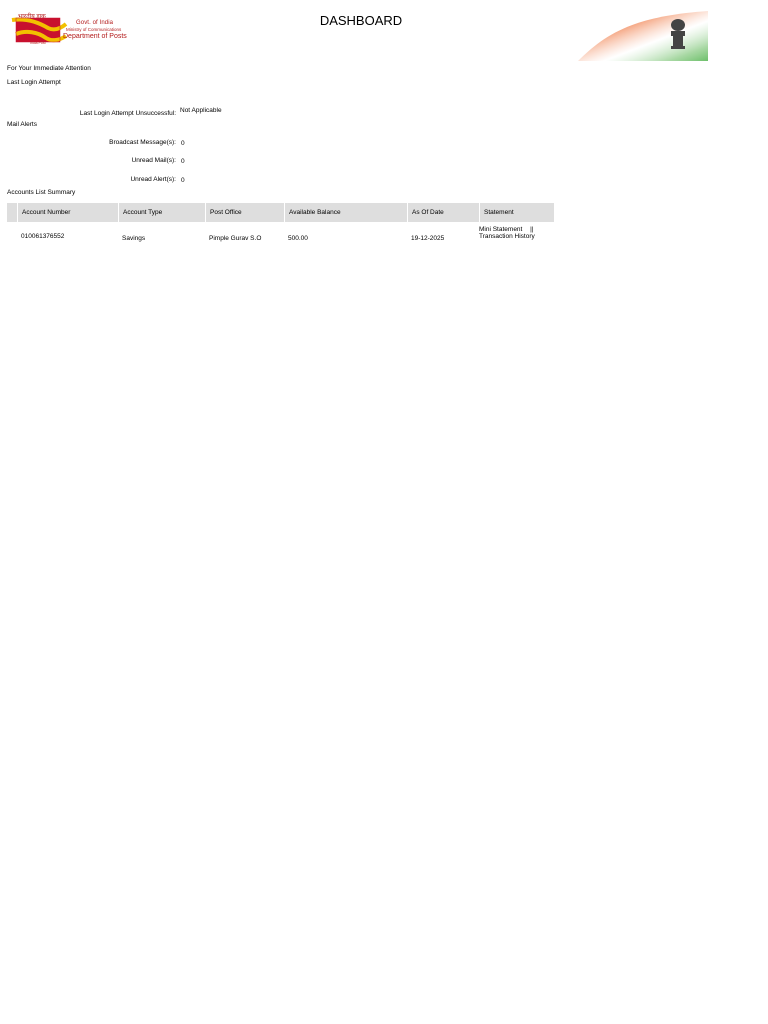  Describe the element at coordinates (95, 36) in the screenshot. I see `logo-department-text: Department of Posts` at that location.